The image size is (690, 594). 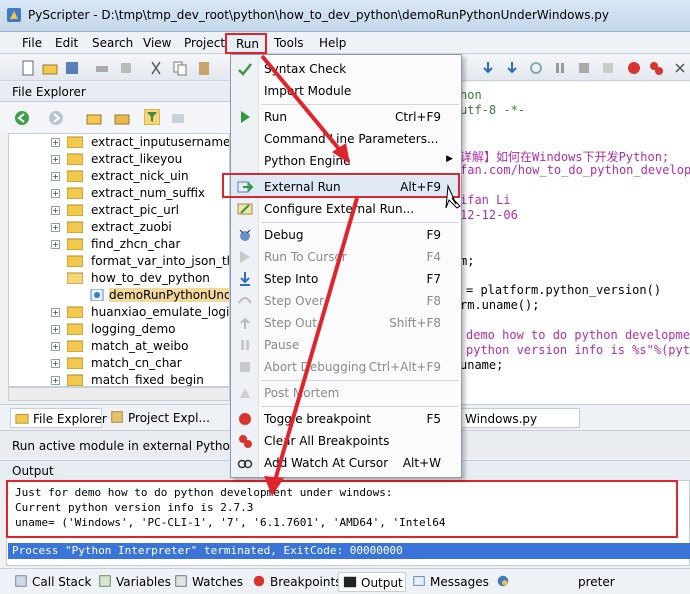 What do you see at coordinates (656, 68) in the screenshot?
I see `clear-breakpoints-toolbar-icon` at bounding box center [656, 68].